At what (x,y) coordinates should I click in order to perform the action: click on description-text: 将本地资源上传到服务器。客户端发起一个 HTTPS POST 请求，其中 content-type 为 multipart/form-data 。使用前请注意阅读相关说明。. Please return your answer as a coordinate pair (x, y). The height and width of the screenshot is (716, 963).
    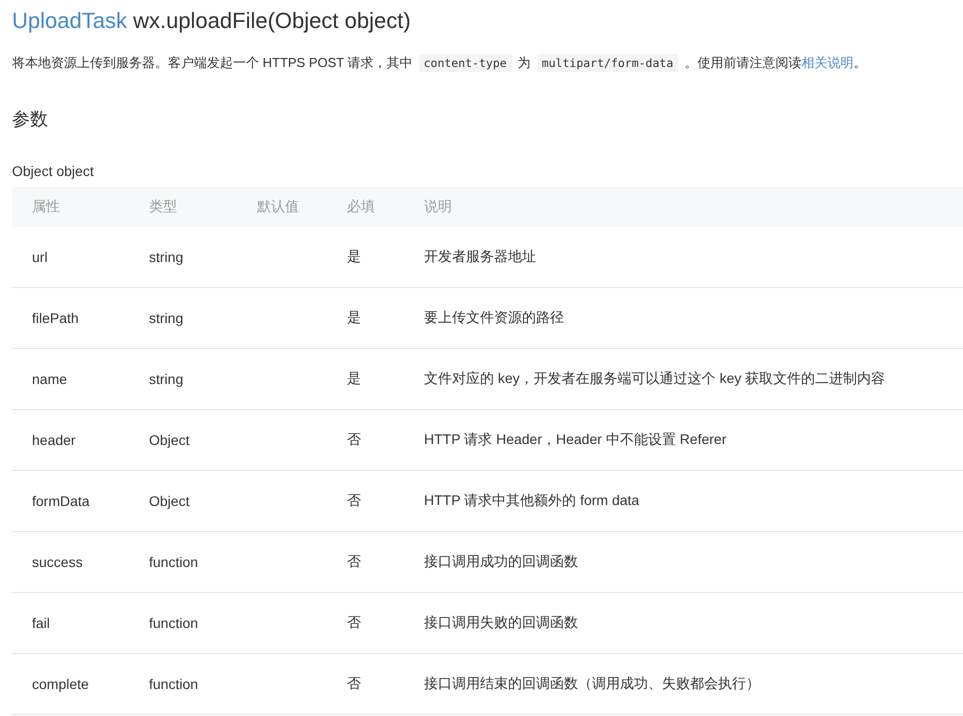
    Looking at the image, I should click on (440, 63).